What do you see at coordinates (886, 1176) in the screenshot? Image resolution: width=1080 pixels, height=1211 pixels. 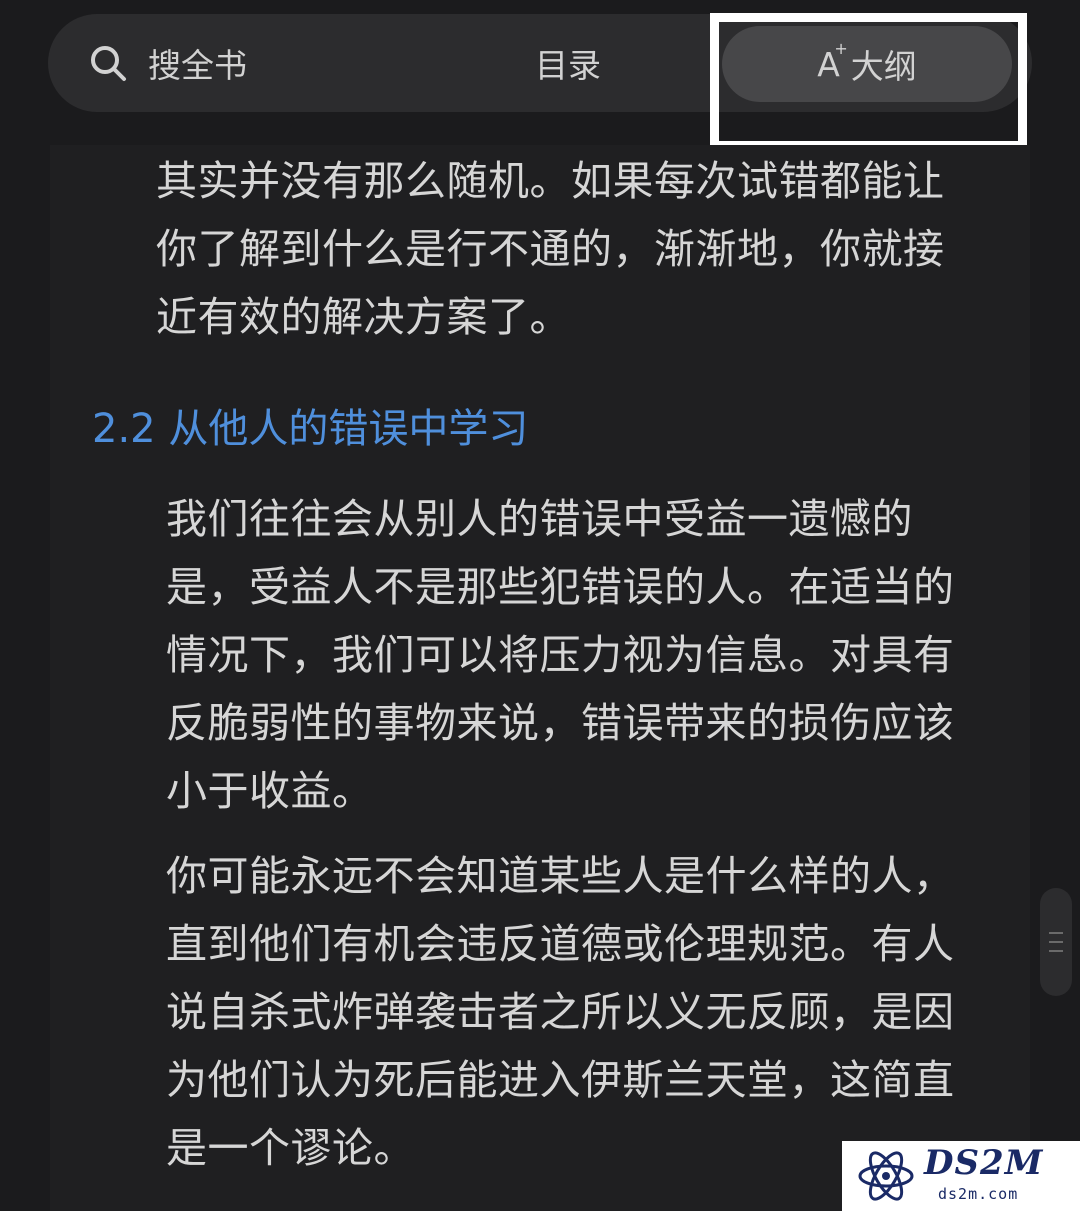 I see `atom-logo-icon` at bounding box center [886, 1176].